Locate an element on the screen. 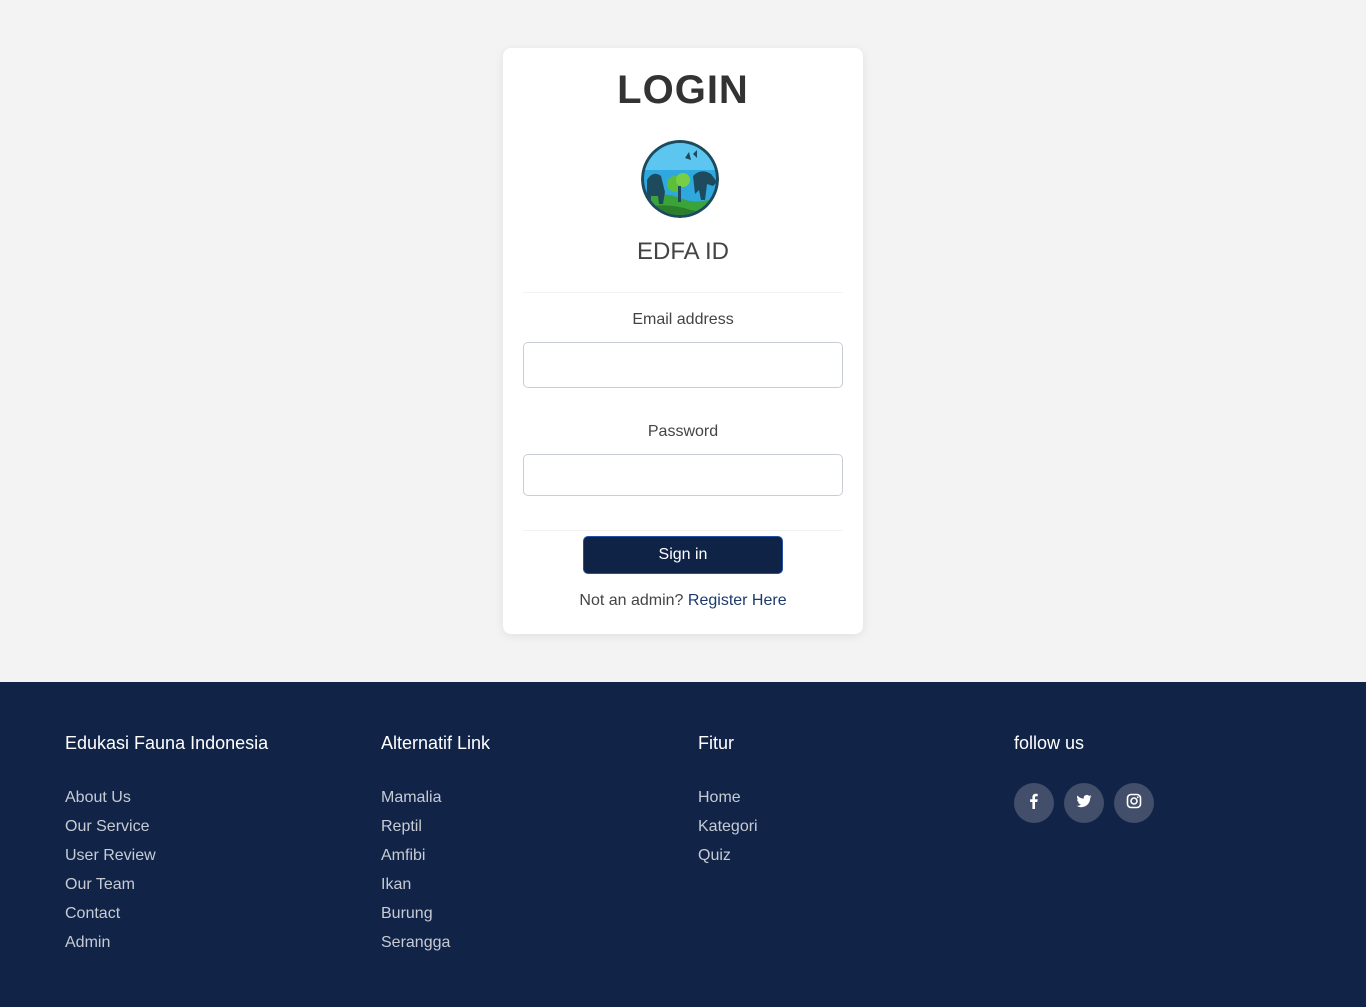 Image resolution: width=1366 pixels, height=1007 pixels. footer-heading: Edukasi Fauna Indonesia is located at coordinates (167, 743).